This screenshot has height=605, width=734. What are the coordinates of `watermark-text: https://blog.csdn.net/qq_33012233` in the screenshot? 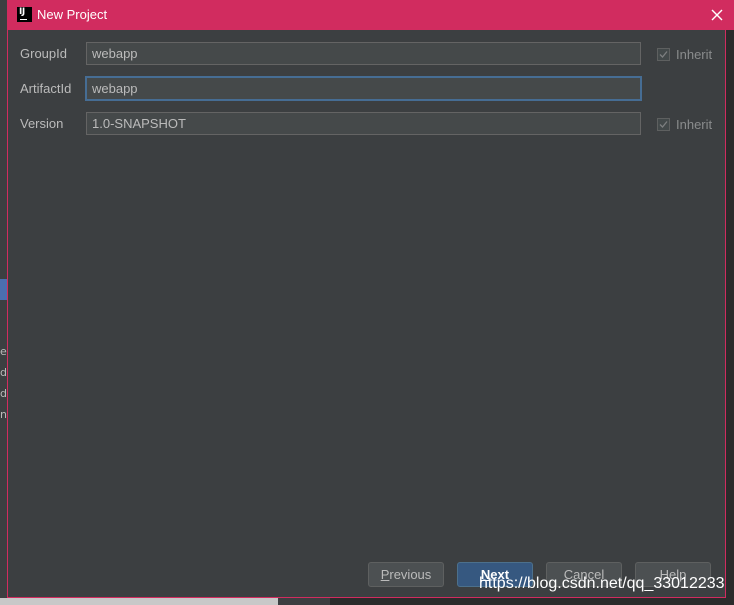 It's located at (602, 583).